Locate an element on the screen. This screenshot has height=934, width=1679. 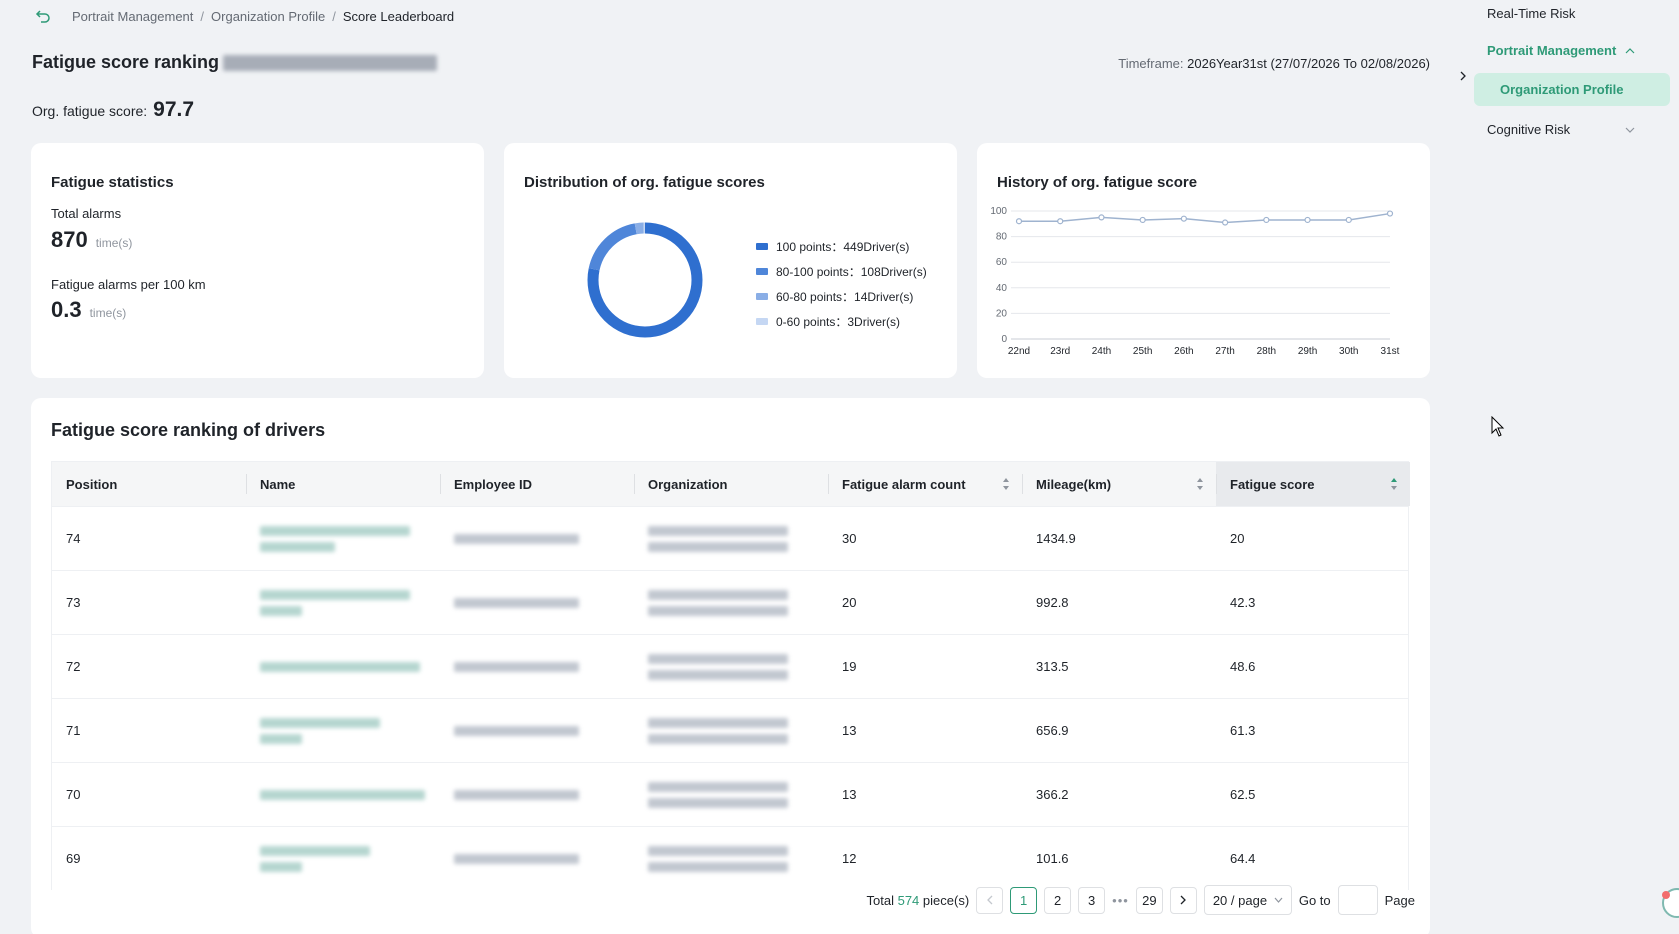
page-size-select: 20 / page is located at coordinates (1247, 900).